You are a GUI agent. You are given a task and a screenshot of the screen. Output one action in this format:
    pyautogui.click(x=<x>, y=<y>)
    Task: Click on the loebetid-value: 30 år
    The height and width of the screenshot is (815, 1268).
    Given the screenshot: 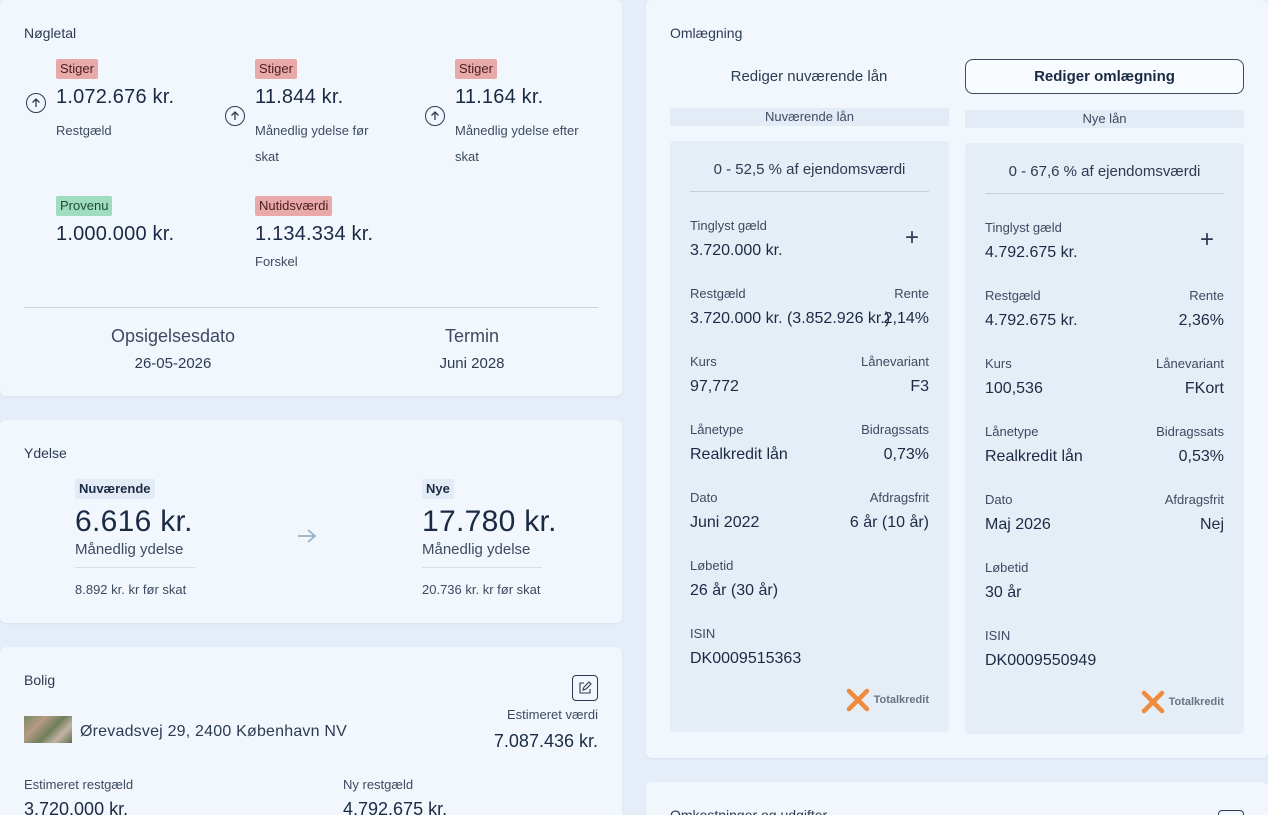 What is the action you would take?
    pyautogui.click(x=1003, y=592)
    